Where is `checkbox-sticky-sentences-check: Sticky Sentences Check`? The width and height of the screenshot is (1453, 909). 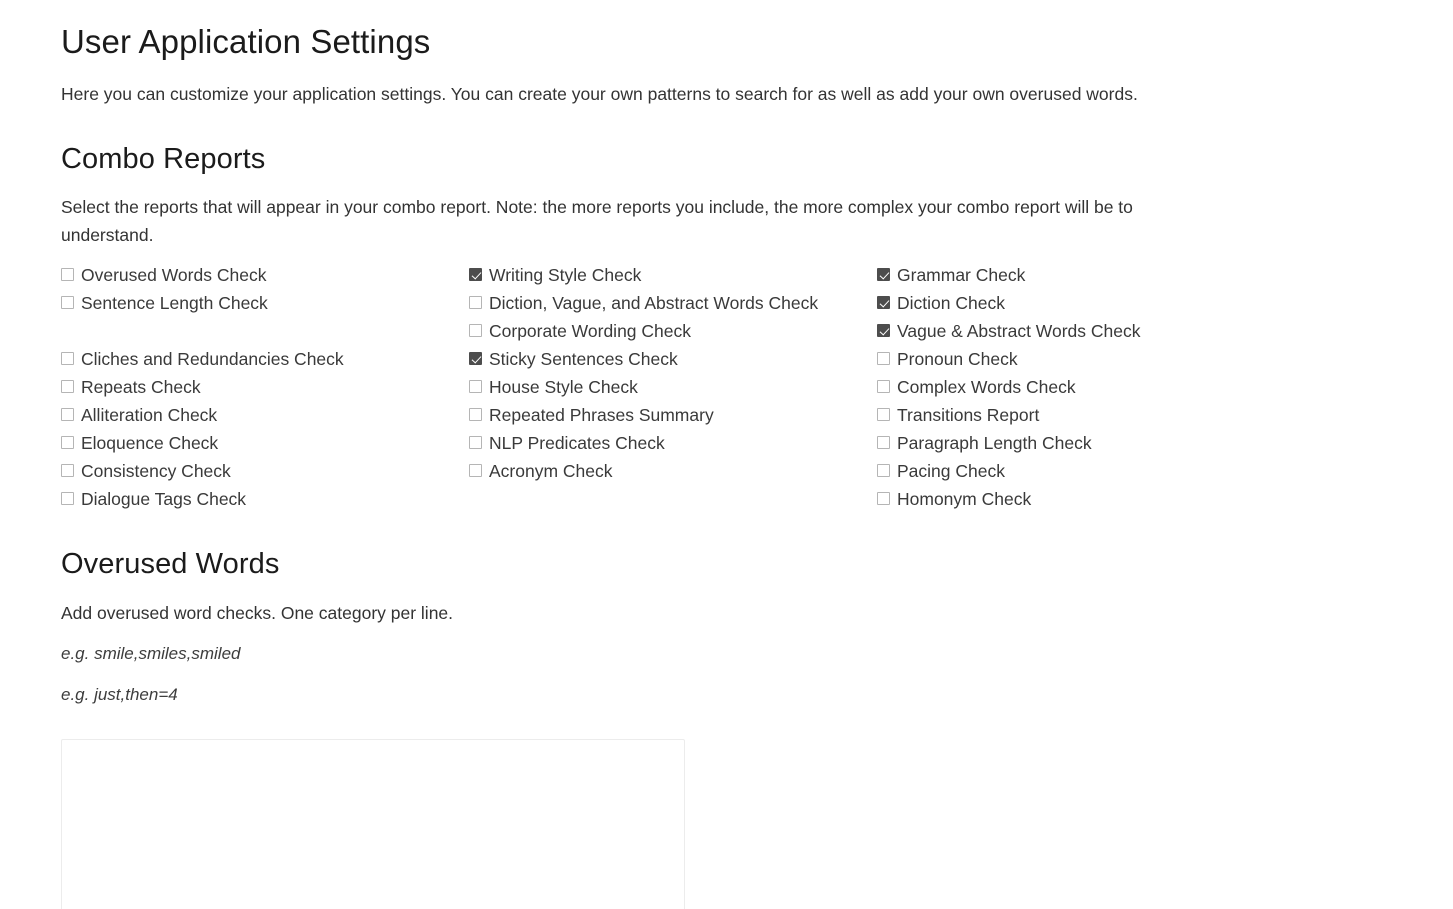
checkbox-sticky-sentences-check: Sticky Sentences Check is located at coordinates (673, 359).